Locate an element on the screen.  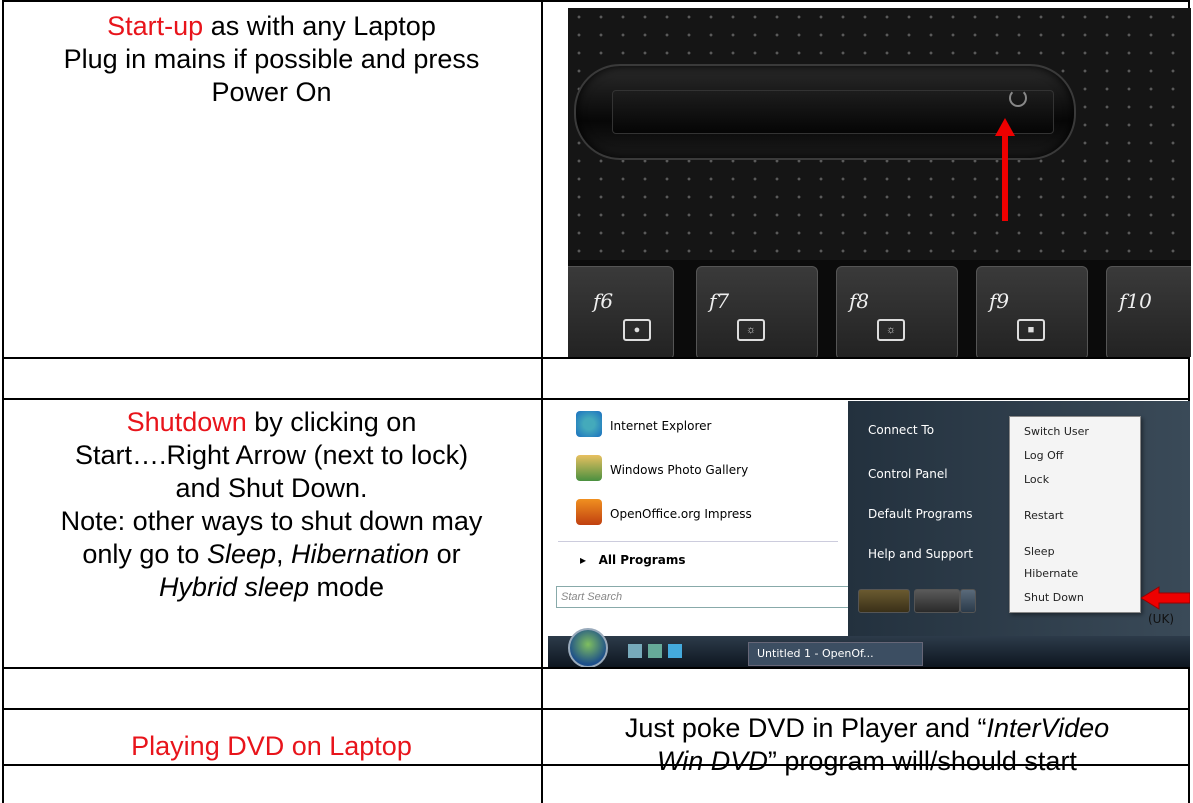
popup-log-off: Log Off is located at coordinates (1044, 455).